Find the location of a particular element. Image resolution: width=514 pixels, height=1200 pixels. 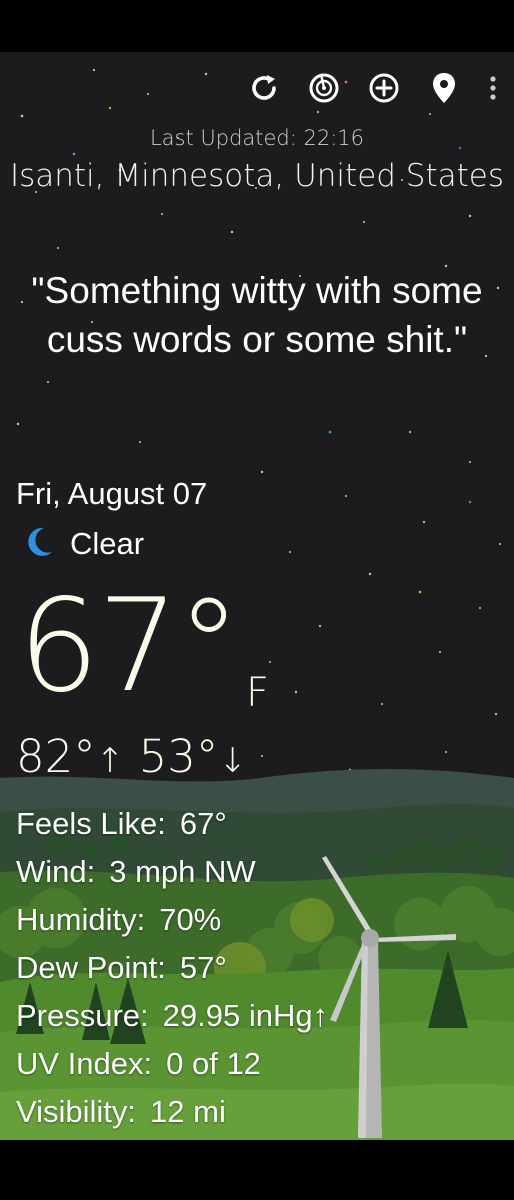

detail-label: Dew Point: is located at coordinates (91, 967).